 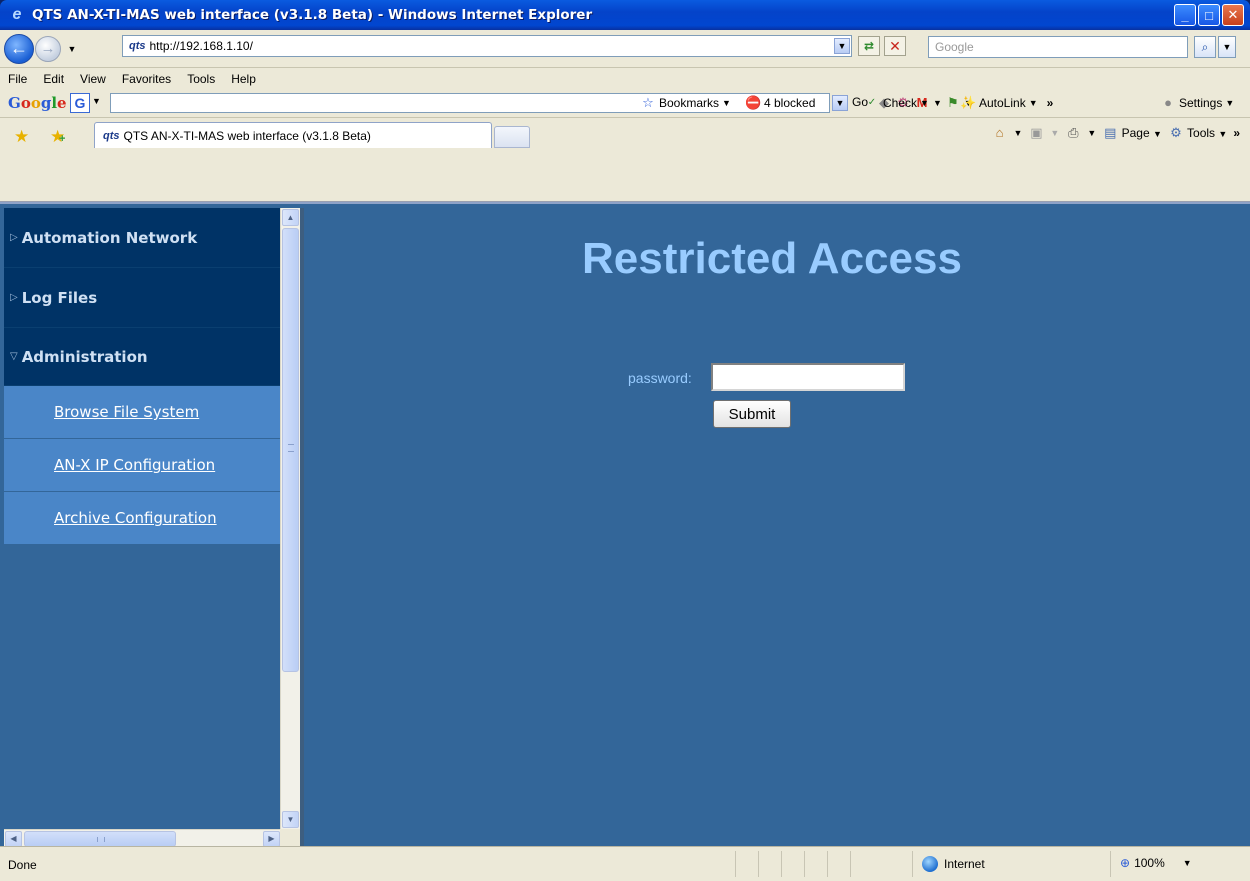 What do you see at coordinates (142, 412) in the screenshot?
I see `sidebar-link-browse-file-system: Browse File System` at bounding box center [142, 412].